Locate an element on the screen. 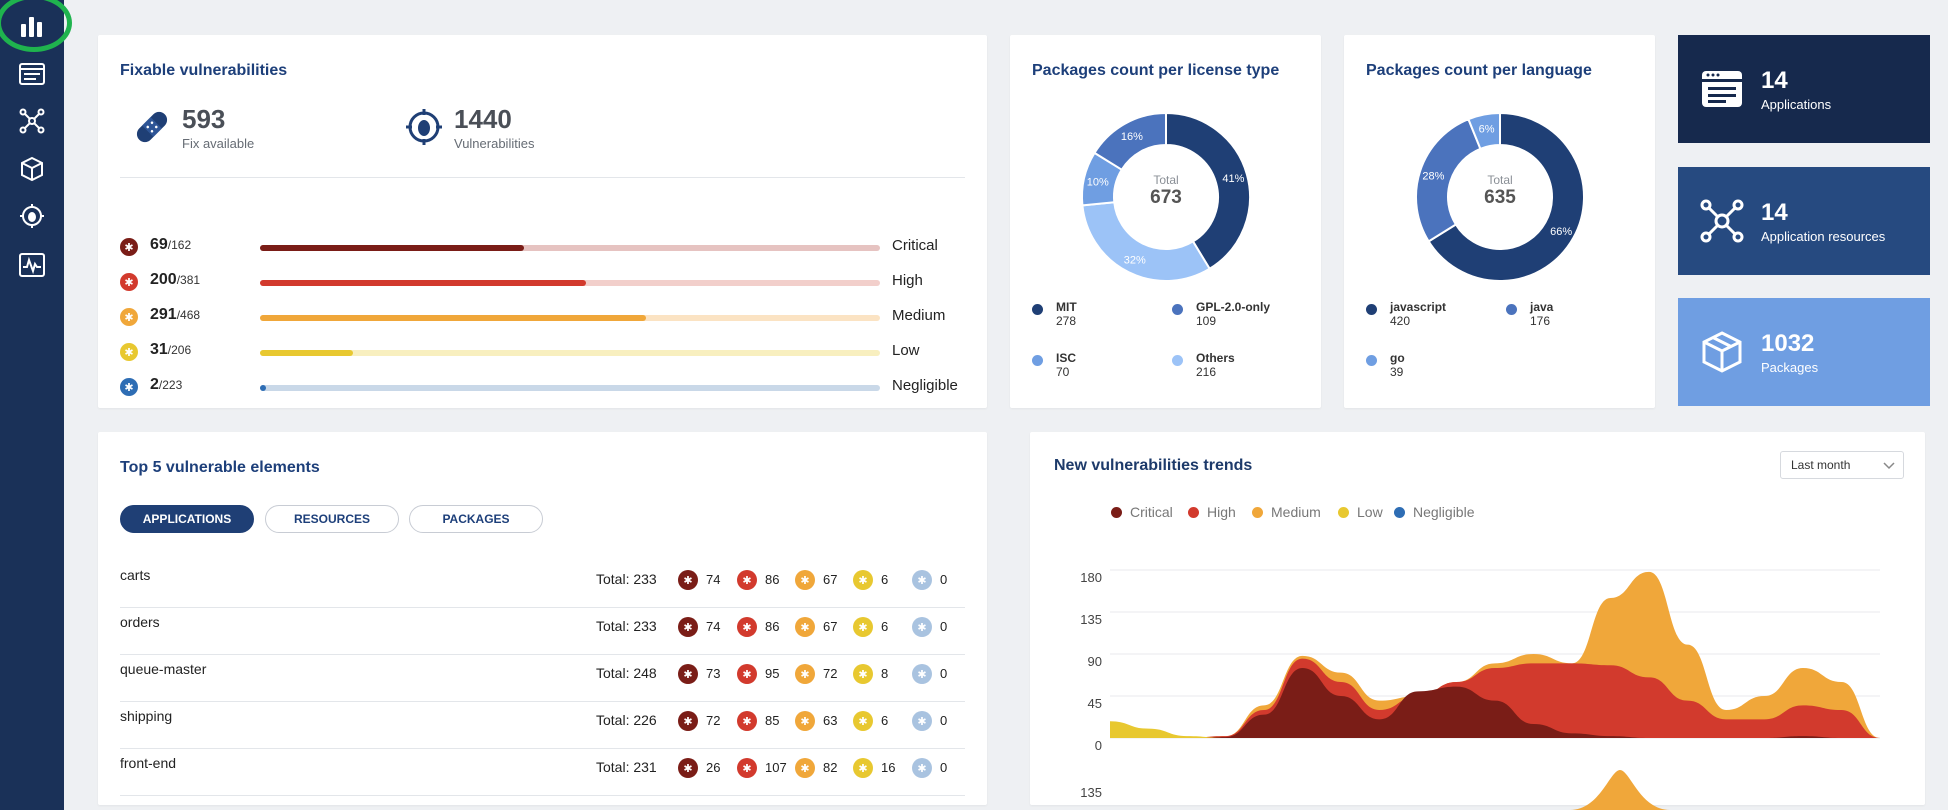  table-row: carts Total: 233 ✱ 74 ✱ 86 ✱ 67 ✱ 6 ✱ 0 is located at coordinates (542, 584).